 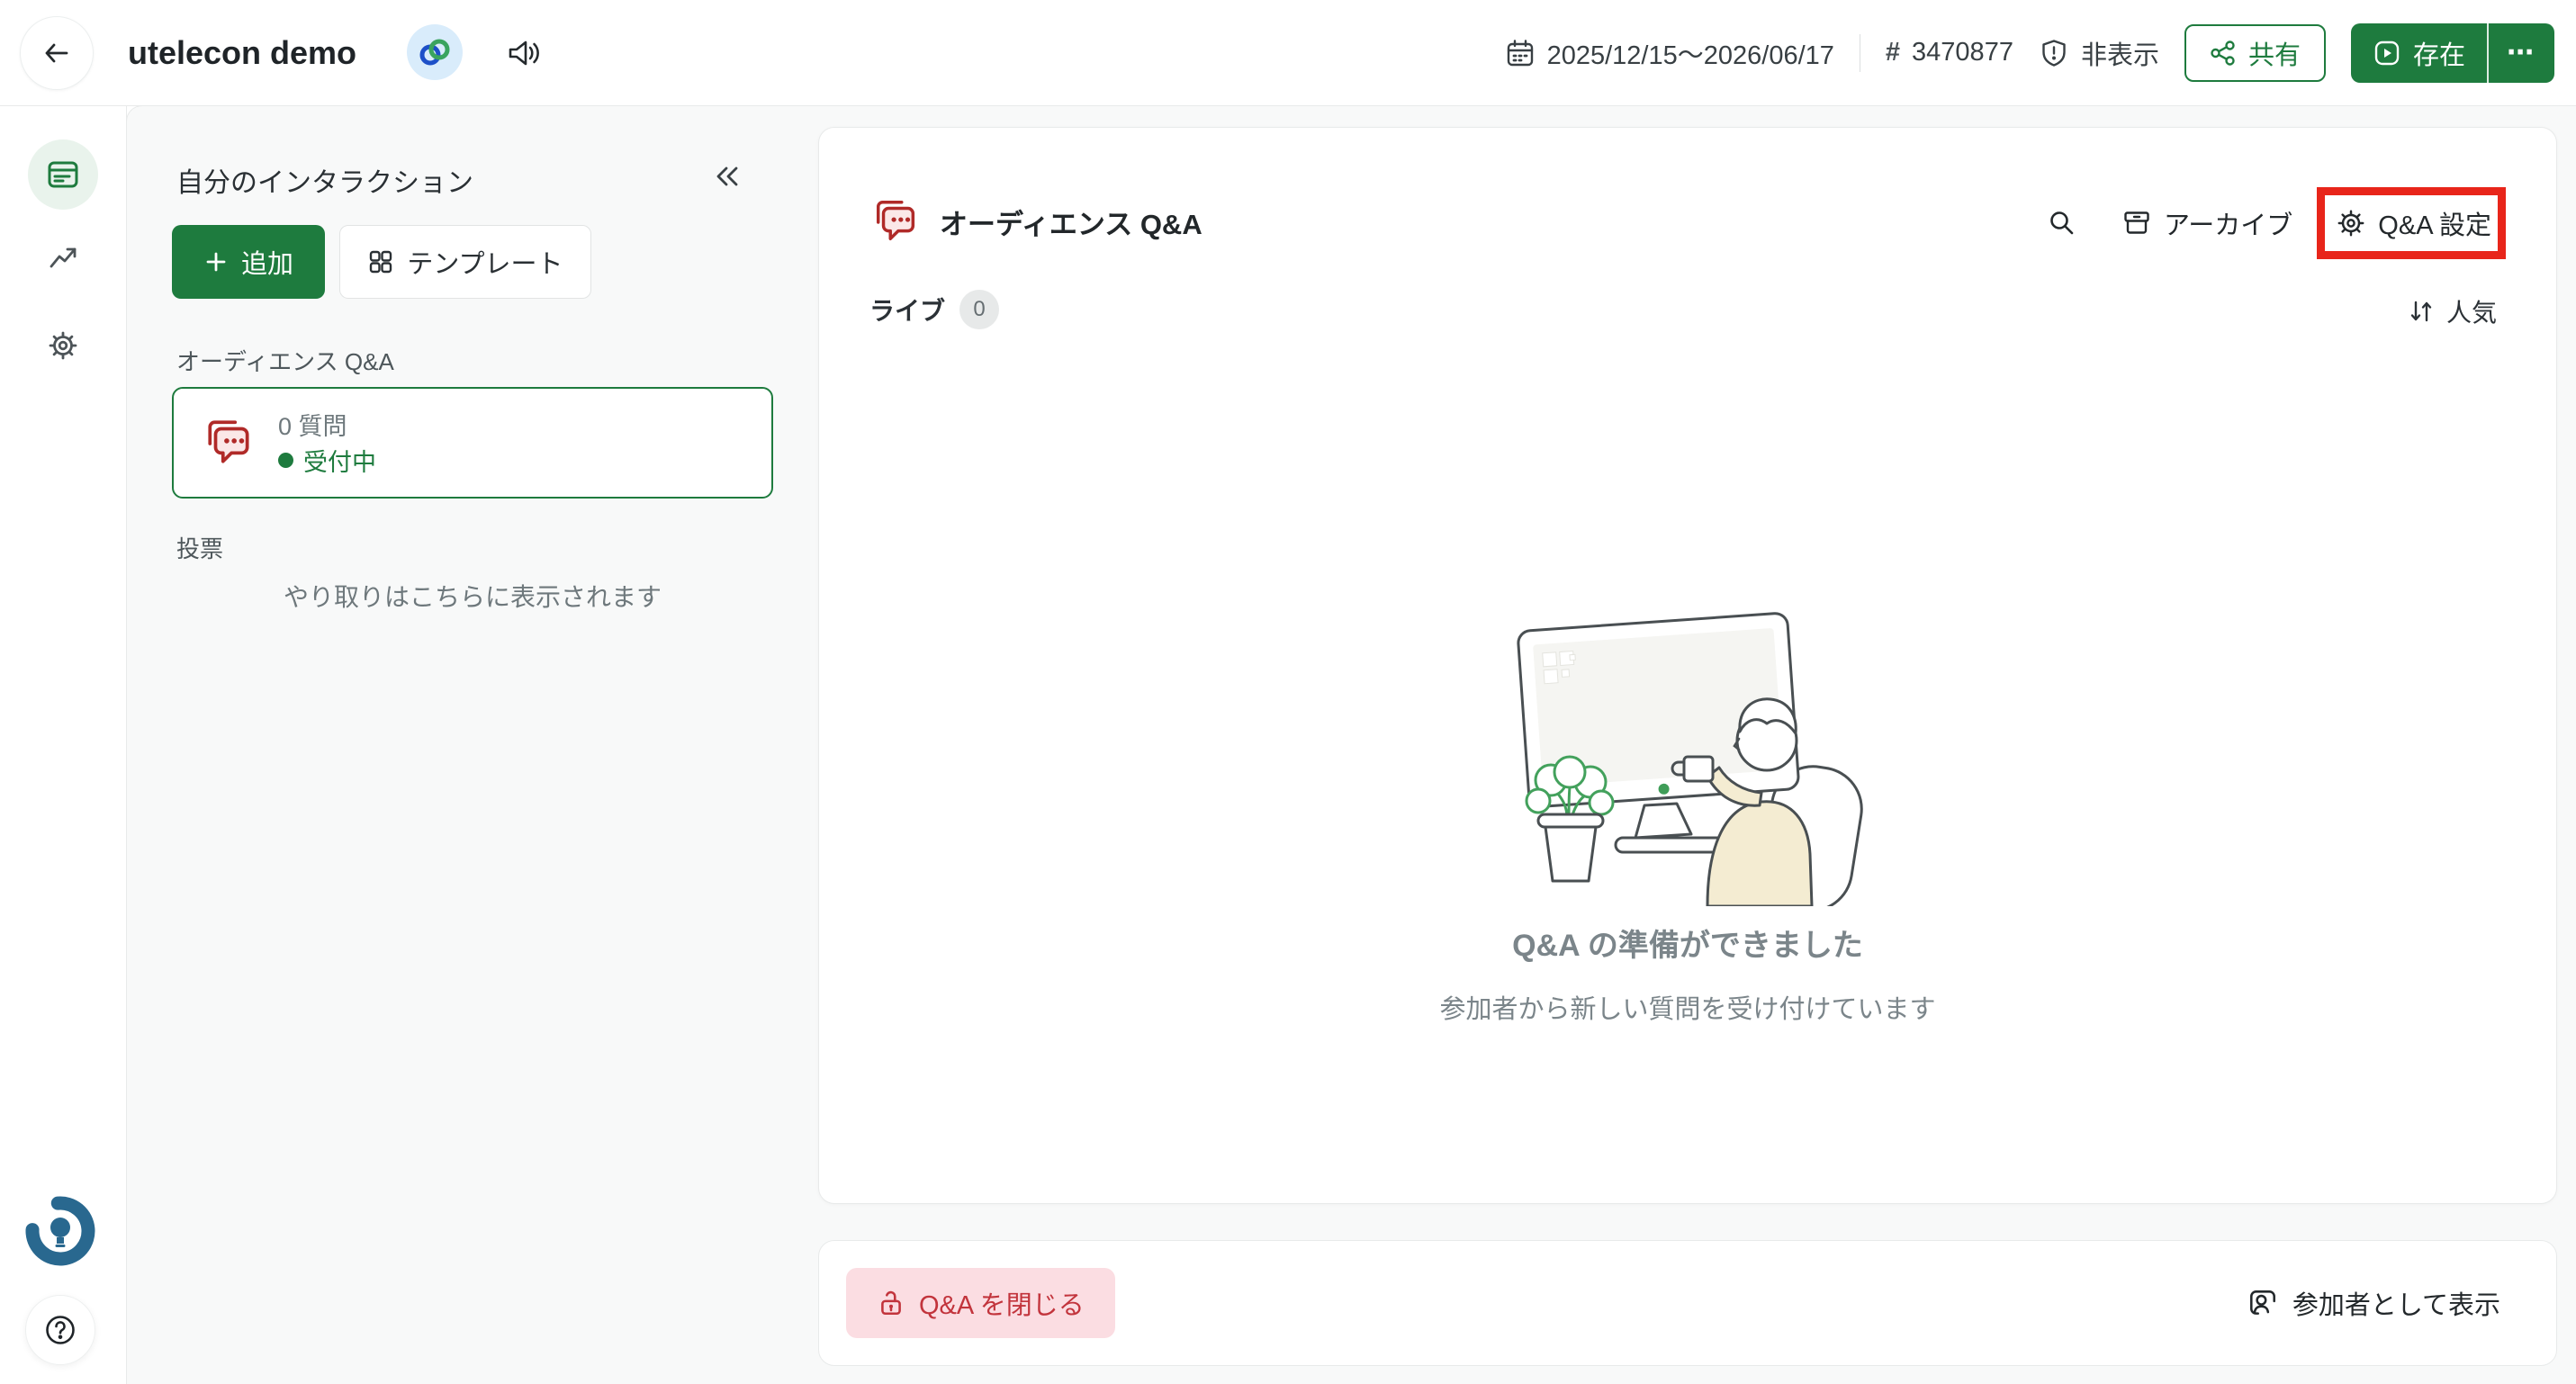 What do you see at coordinates (2521, 53) in the screenshot?
I see `more-options-button: ⋯` at bounding box center [2521, 53].